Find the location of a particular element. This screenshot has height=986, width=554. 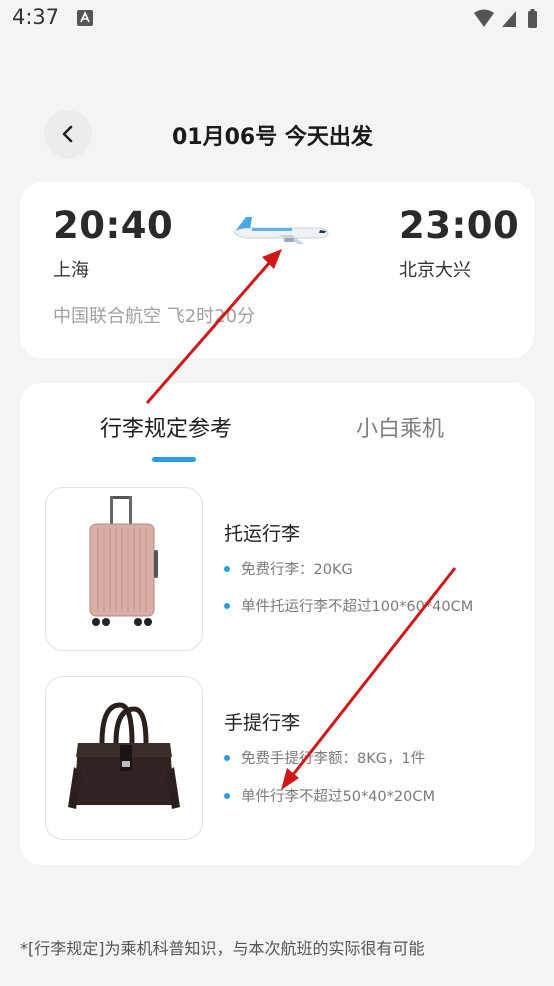

wifi-icon is located at coordinates (484, 18).